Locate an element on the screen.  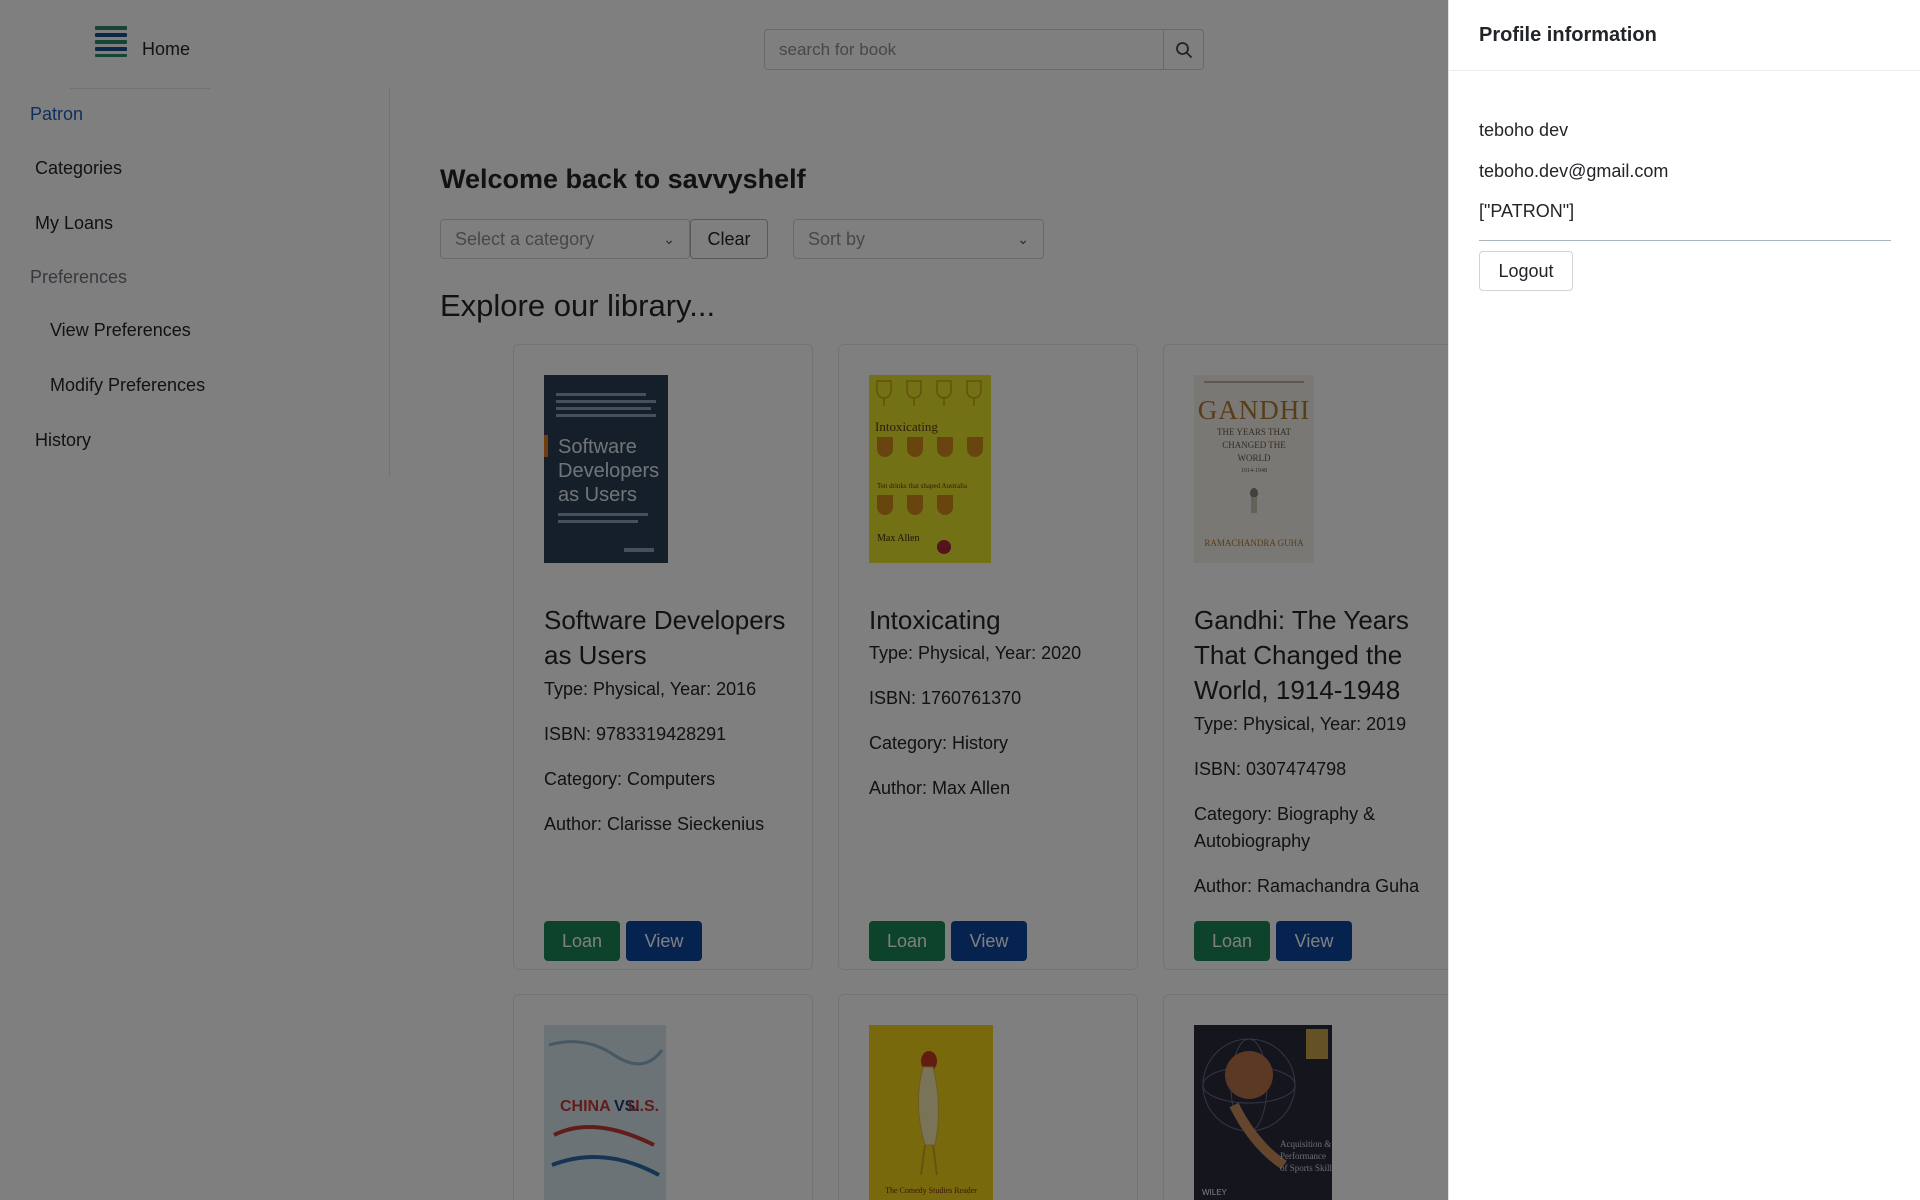
profile-name: teboho dev is located at coordinates (1524, 130).